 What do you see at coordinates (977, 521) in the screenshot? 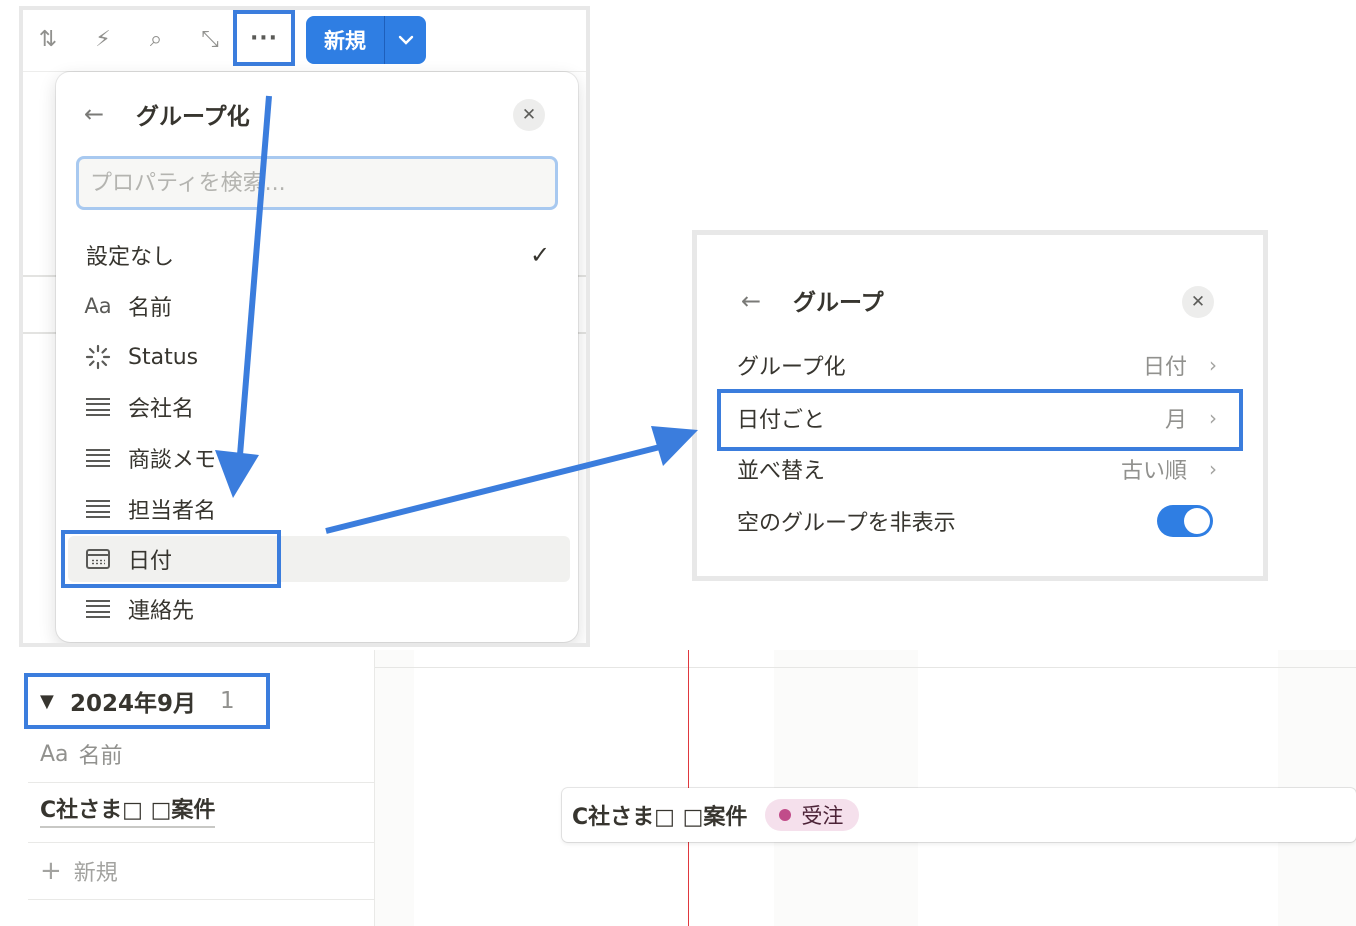
I see `hide-empty-groups-row: 空のグループを非表示` at bounding box center [977, 521].